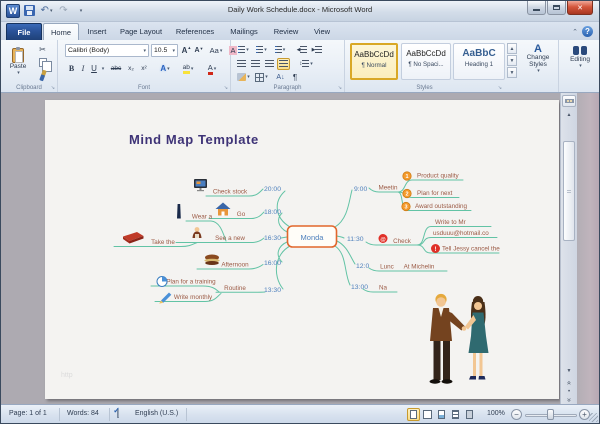 The image size is (600, 424). What do you see at coordinates (102, 68) in the screenshot?
I see `underline-dropdown: ▾` at bounding box center [102, 68].